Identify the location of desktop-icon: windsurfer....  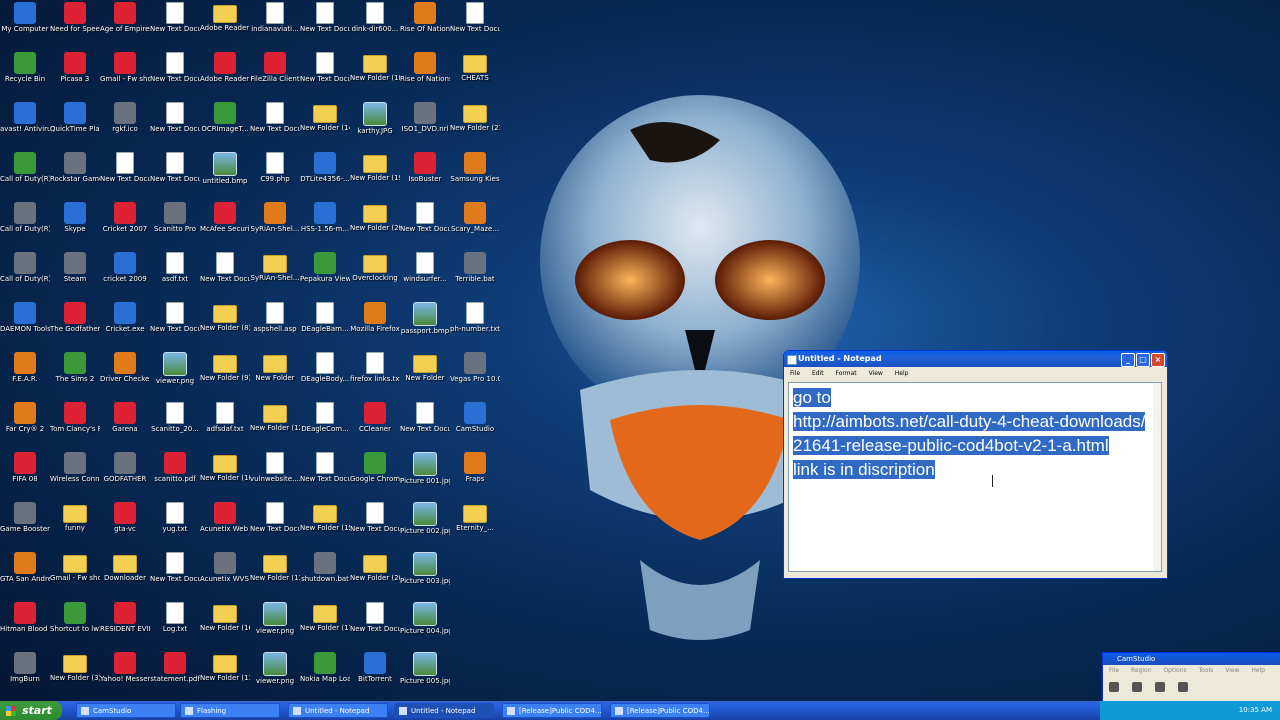
(425, 275).